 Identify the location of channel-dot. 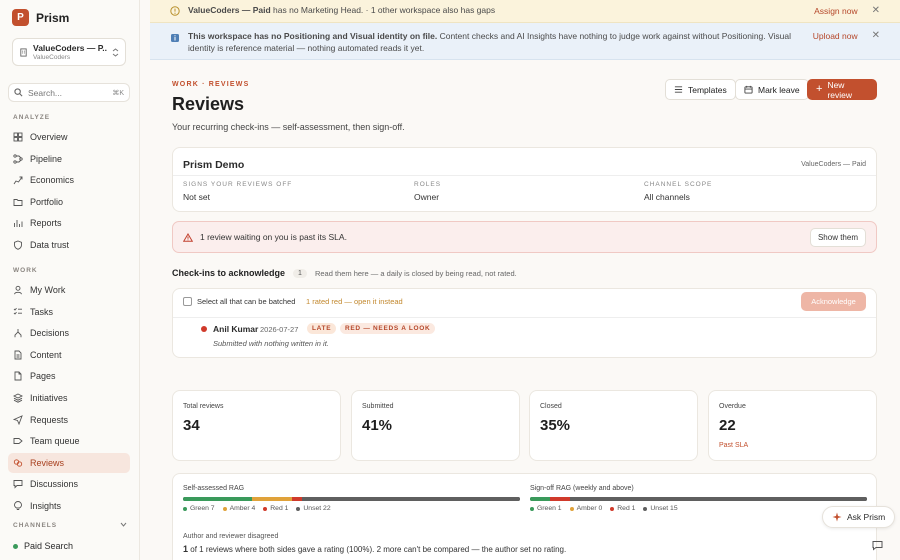
(15, 546).